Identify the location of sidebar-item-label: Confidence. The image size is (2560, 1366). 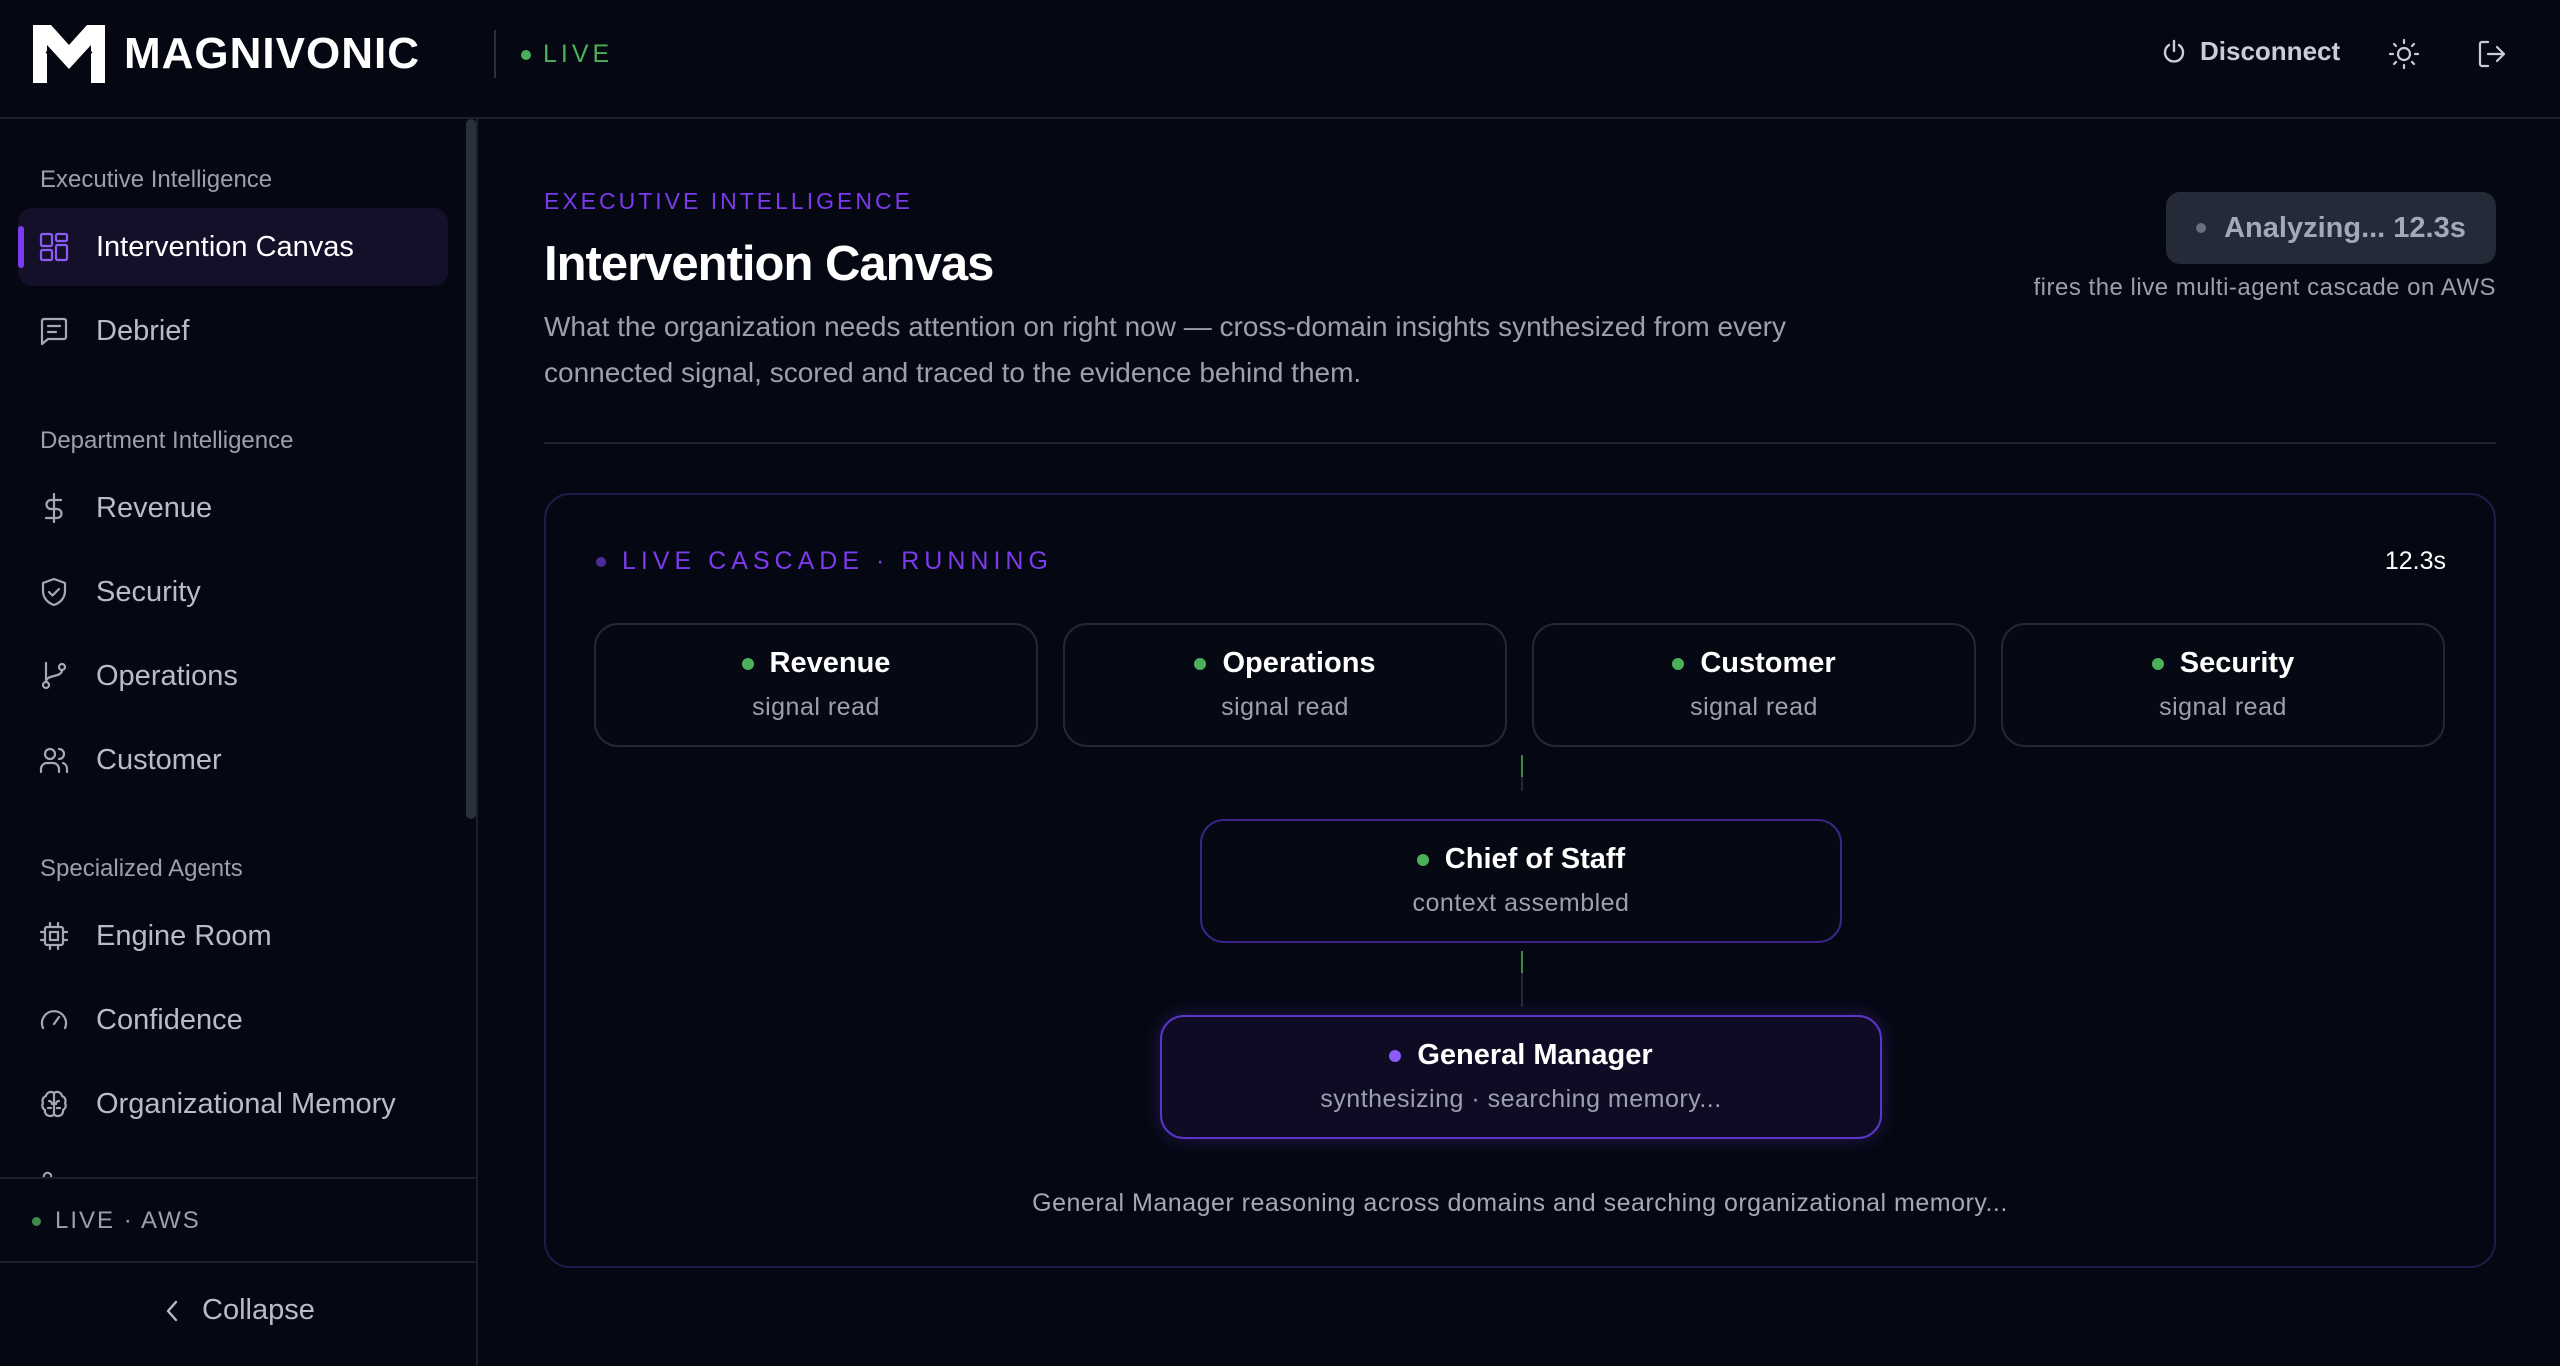
(169, 1019).